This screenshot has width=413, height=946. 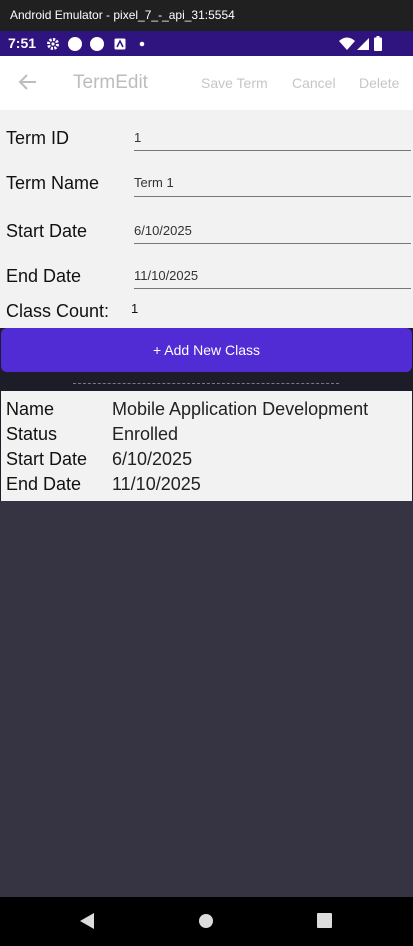 I want to click on add-new-class-button: + Add New Class, so click(x=206, y=350).